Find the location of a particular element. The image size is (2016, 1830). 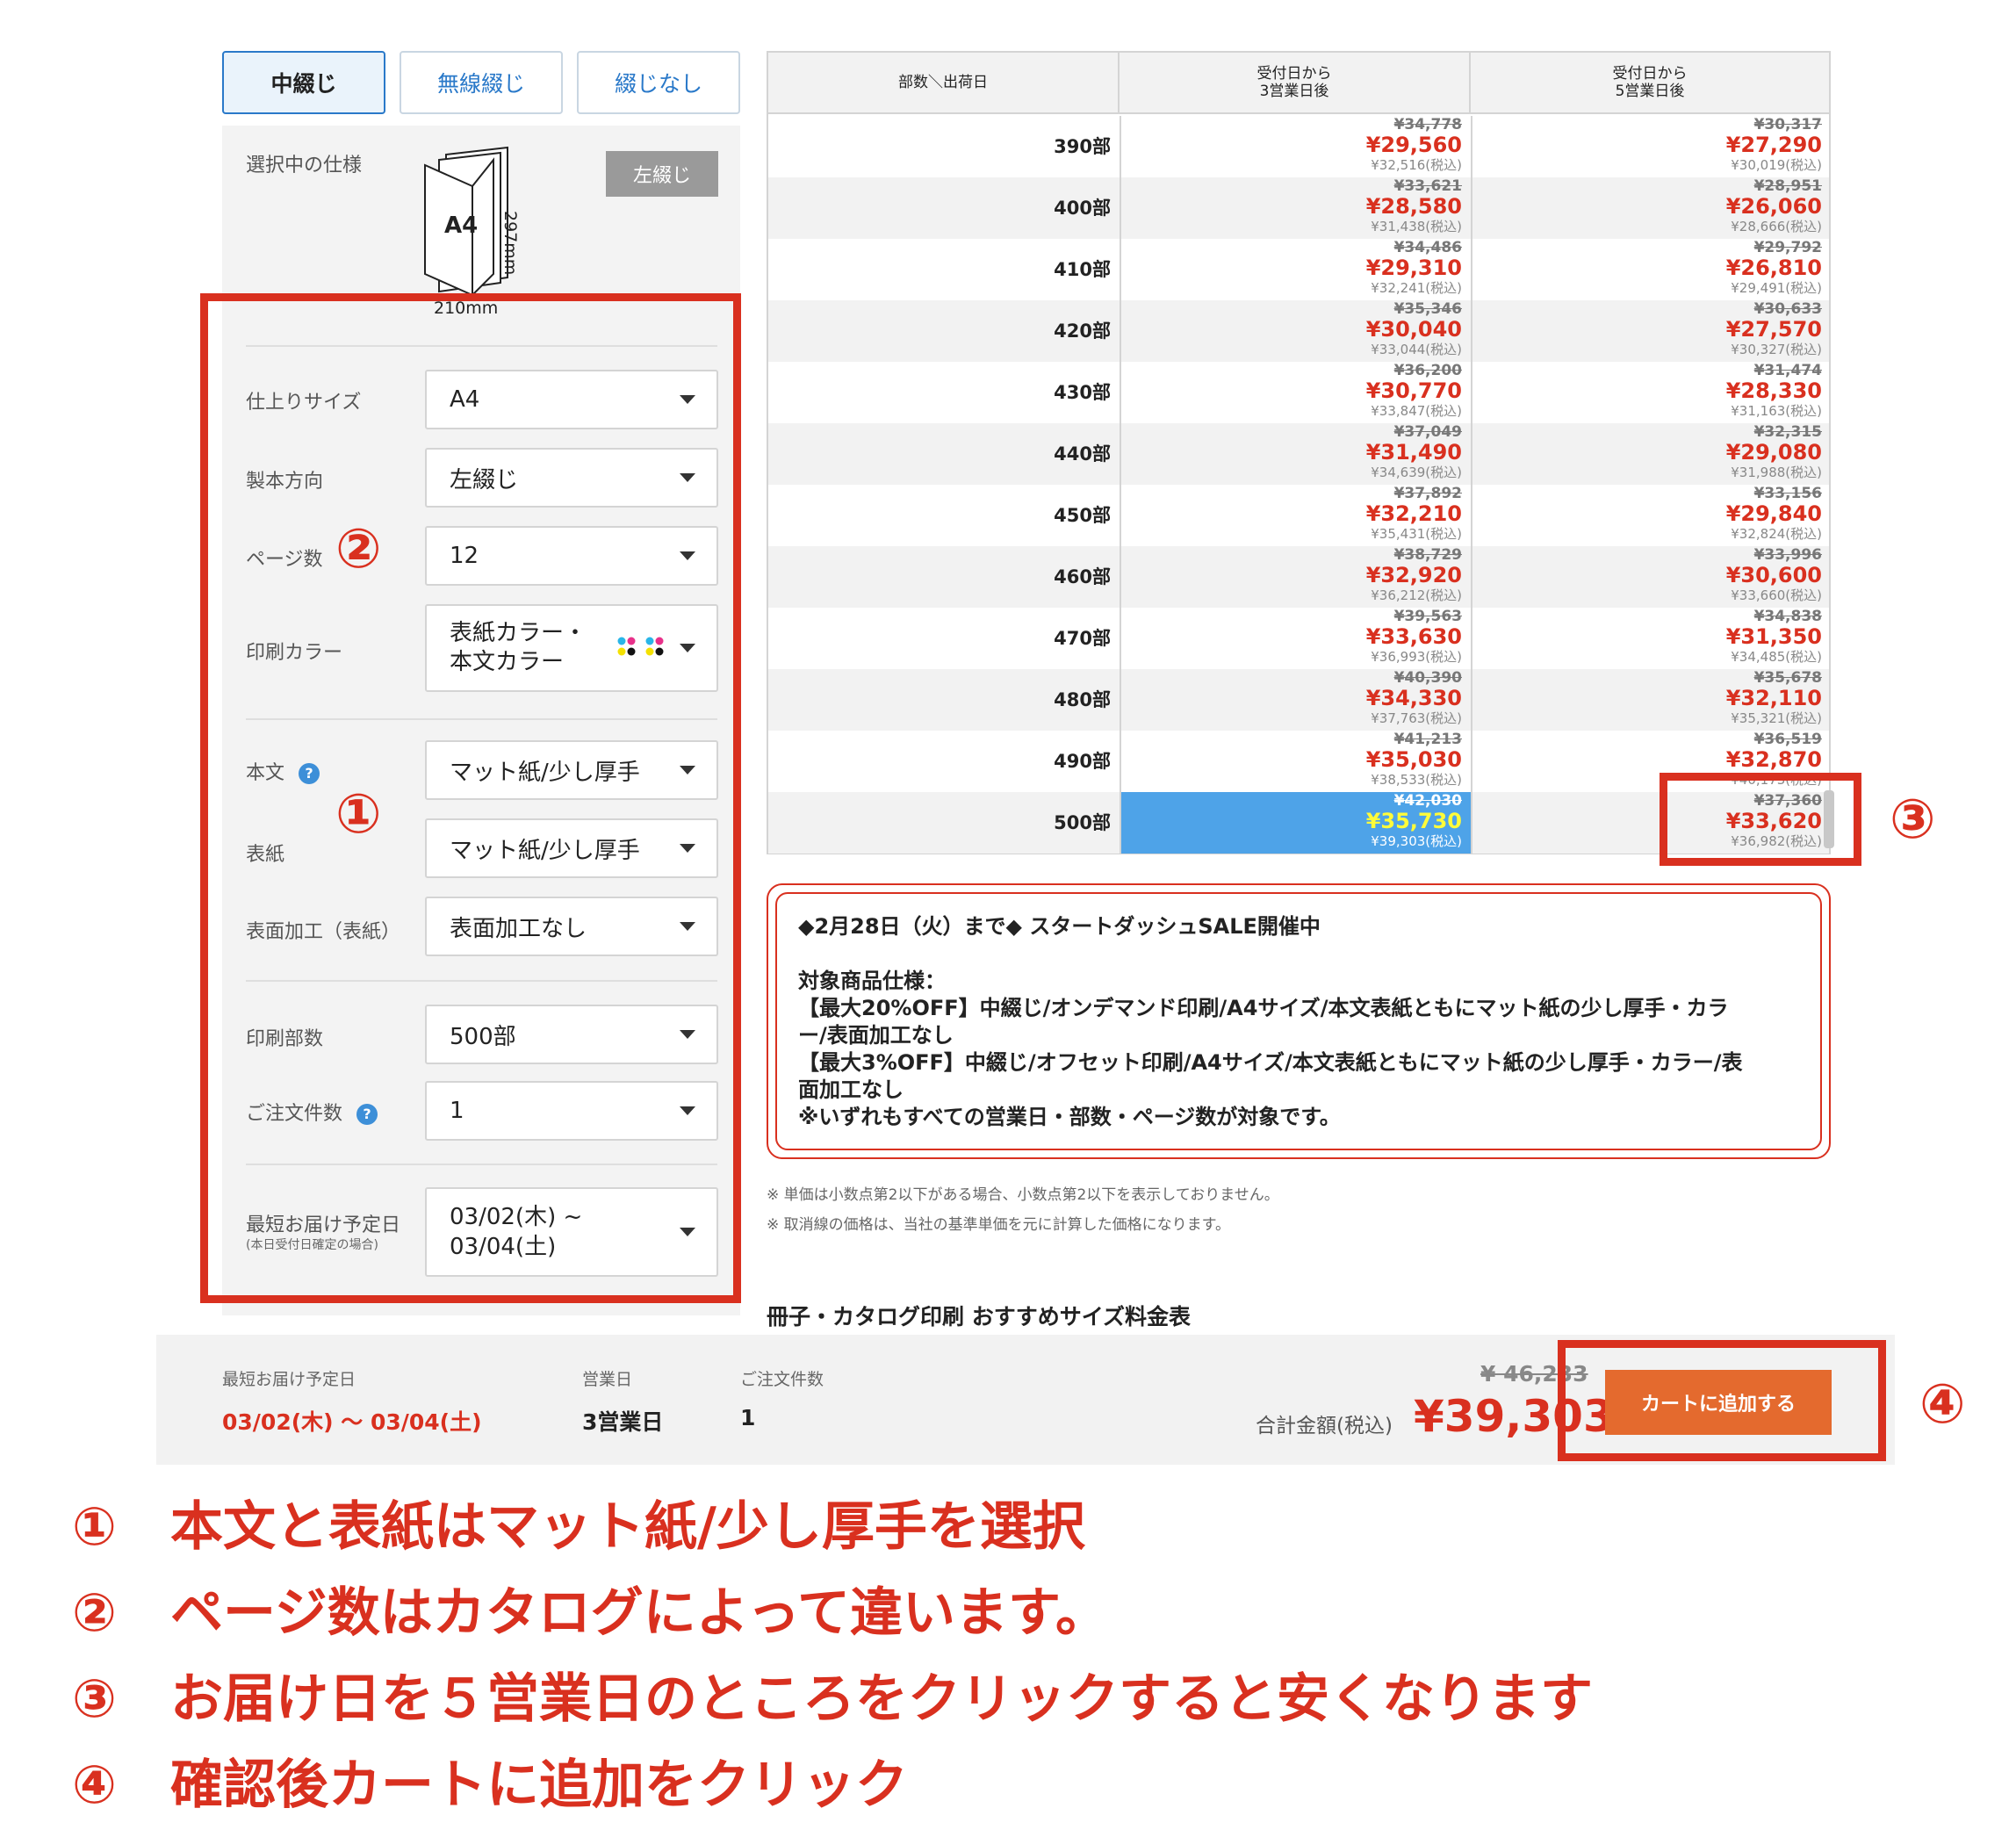

price-cell-5days: ¥33,156 ¥29,840 ¥32,824(税込) is located at coordinates (1651, 515).